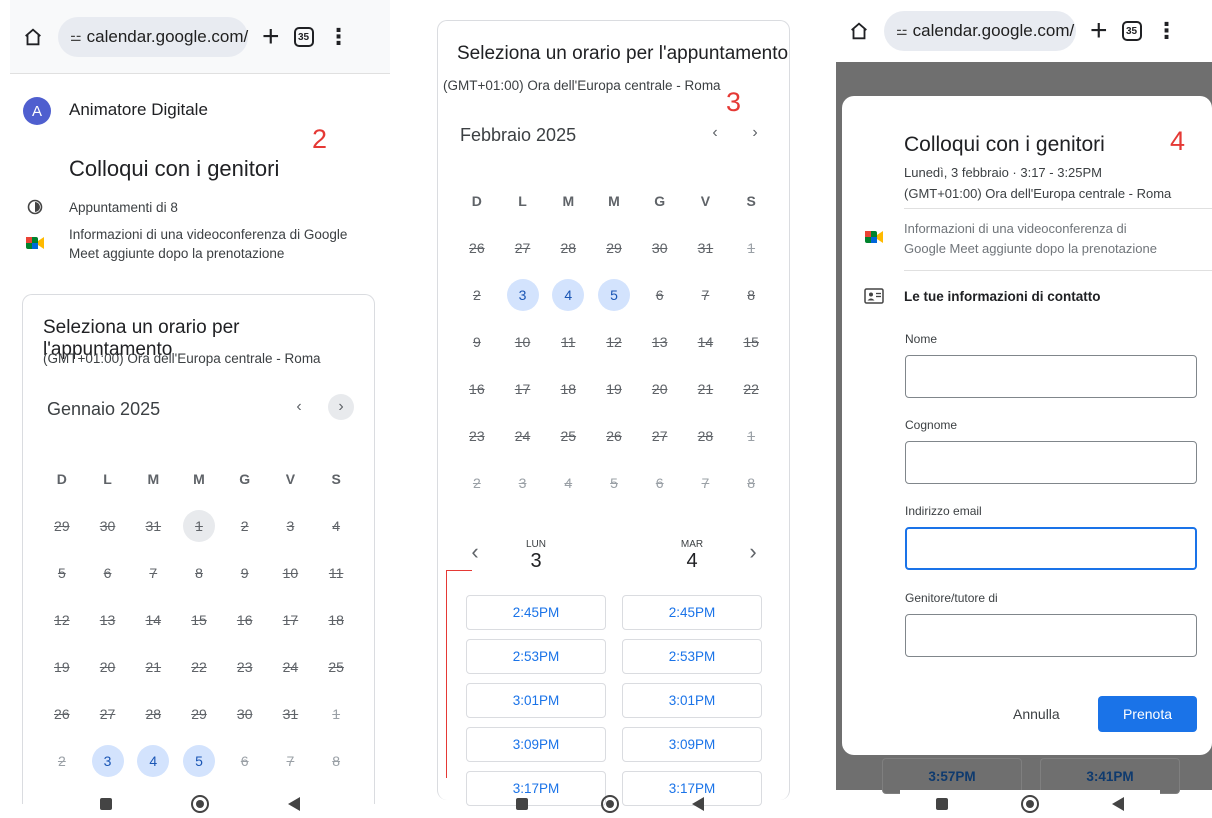  What do you see at coordinates (1051, 548) in the screenshot?
I see `email-field` at bounding box center [1051, 548].